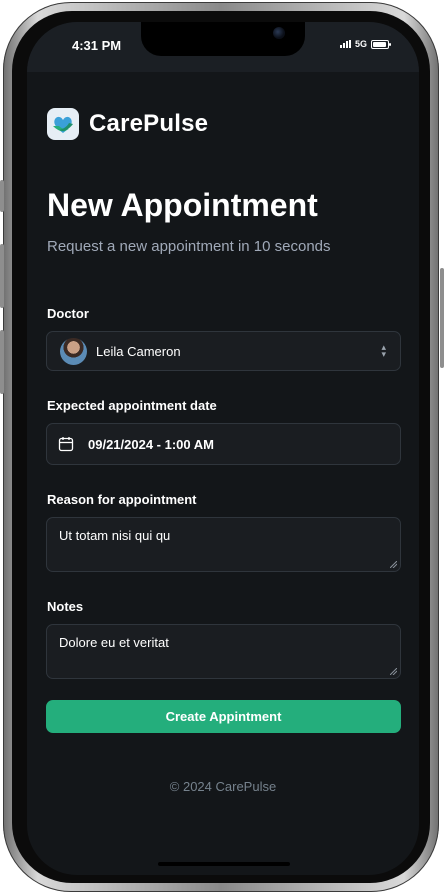 The width and height of the screenshot is (444, 896). I want to click on date-value: 09/21/2024 - 1:00 AM, so click(151, 444).